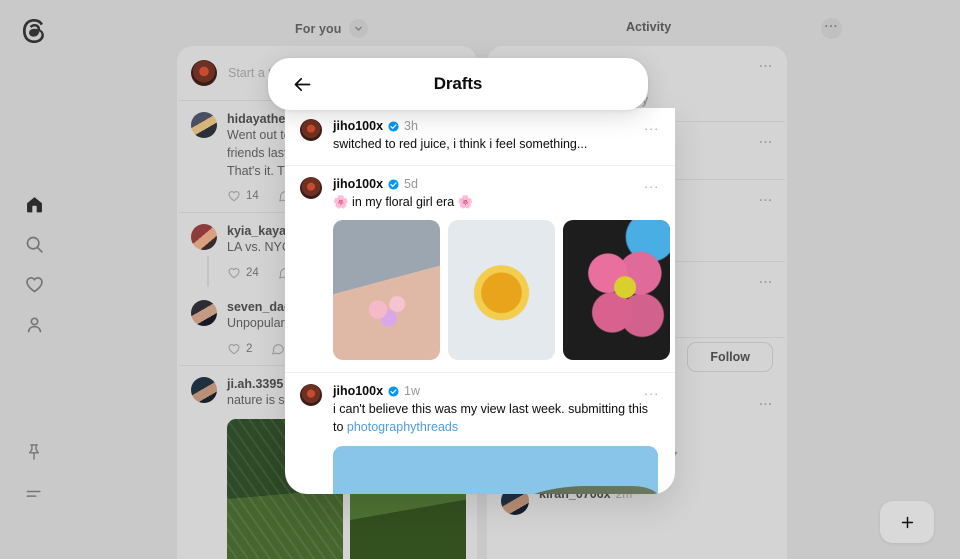  Describe the element at coordinates (907, 522) in the screenshot. I see `create-post-fab` at that location.